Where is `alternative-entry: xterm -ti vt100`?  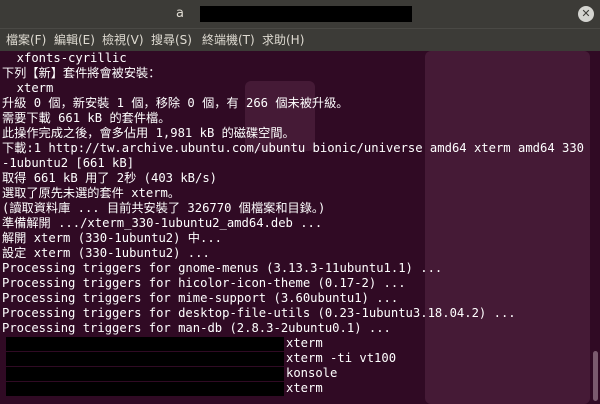 alternative-entry: xterm -ti vt100 is located at coordinates (341, 358).